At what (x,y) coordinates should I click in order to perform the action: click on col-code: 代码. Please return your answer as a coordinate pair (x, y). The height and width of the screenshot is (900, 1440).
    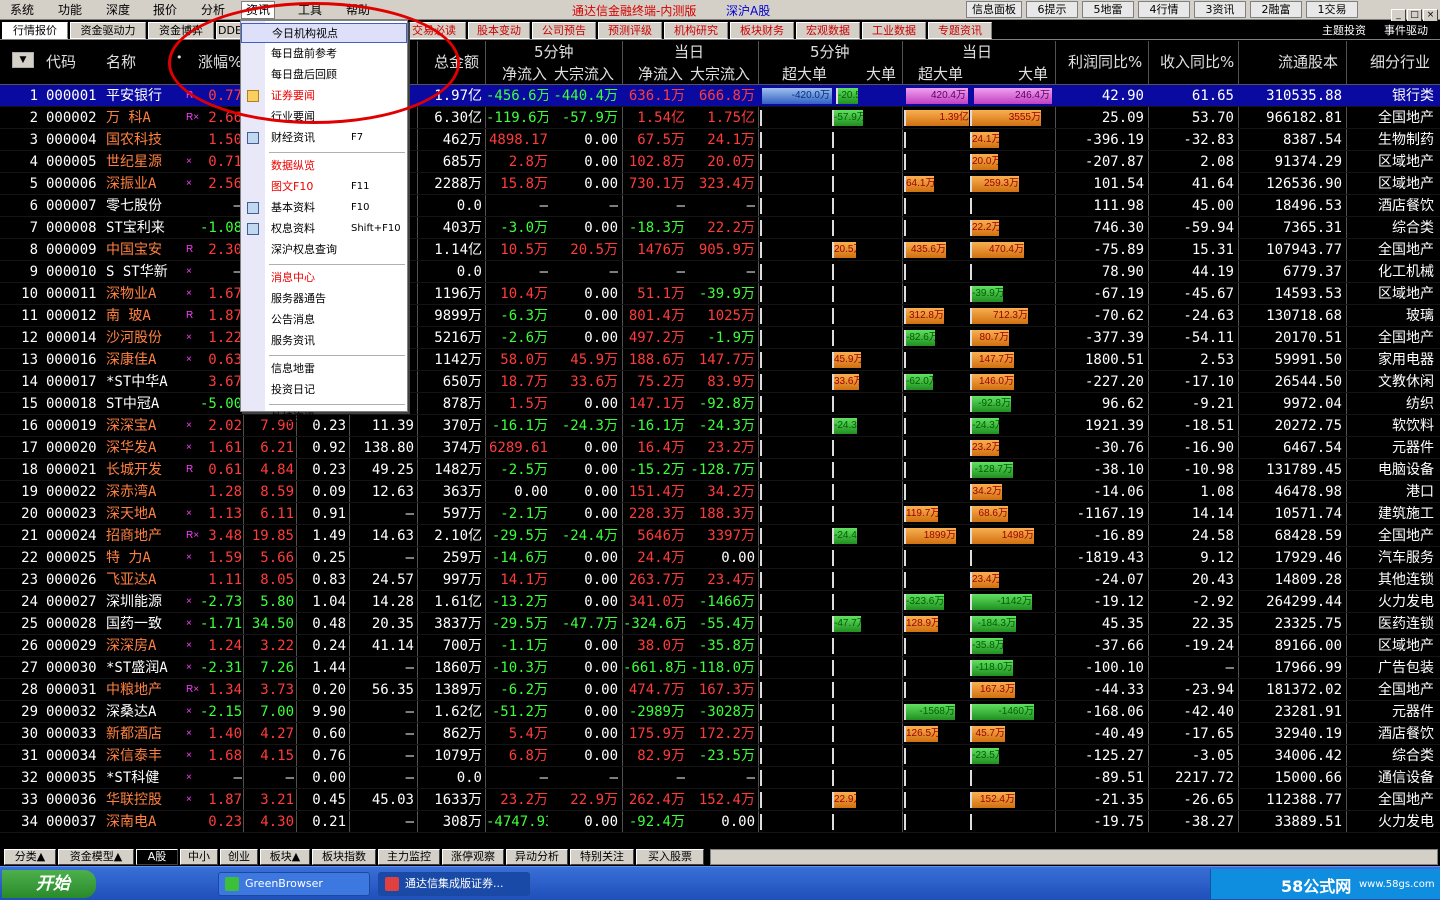
    Looking at the image, I should click on (61, 61).